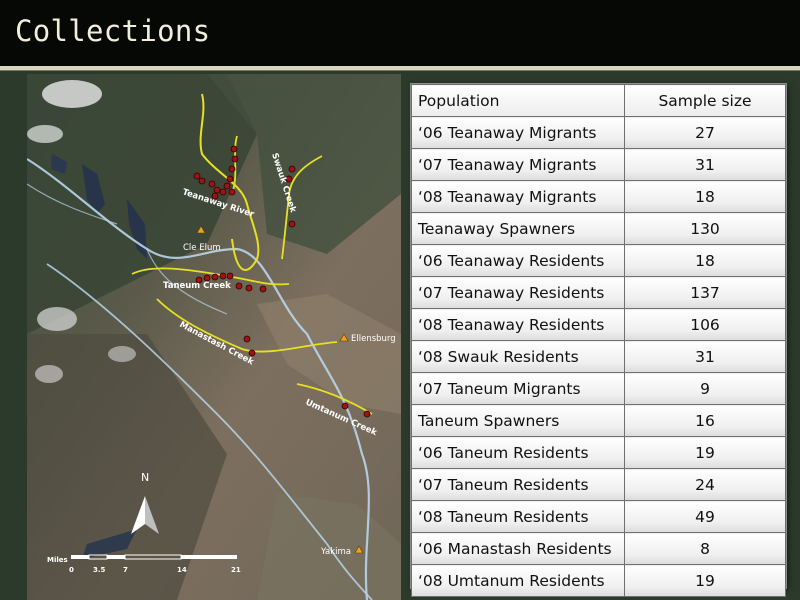 This screenshot has width=800, height=600. I want to click on table-row: ‘08 Swauk Residents 31, so click(598, 356).